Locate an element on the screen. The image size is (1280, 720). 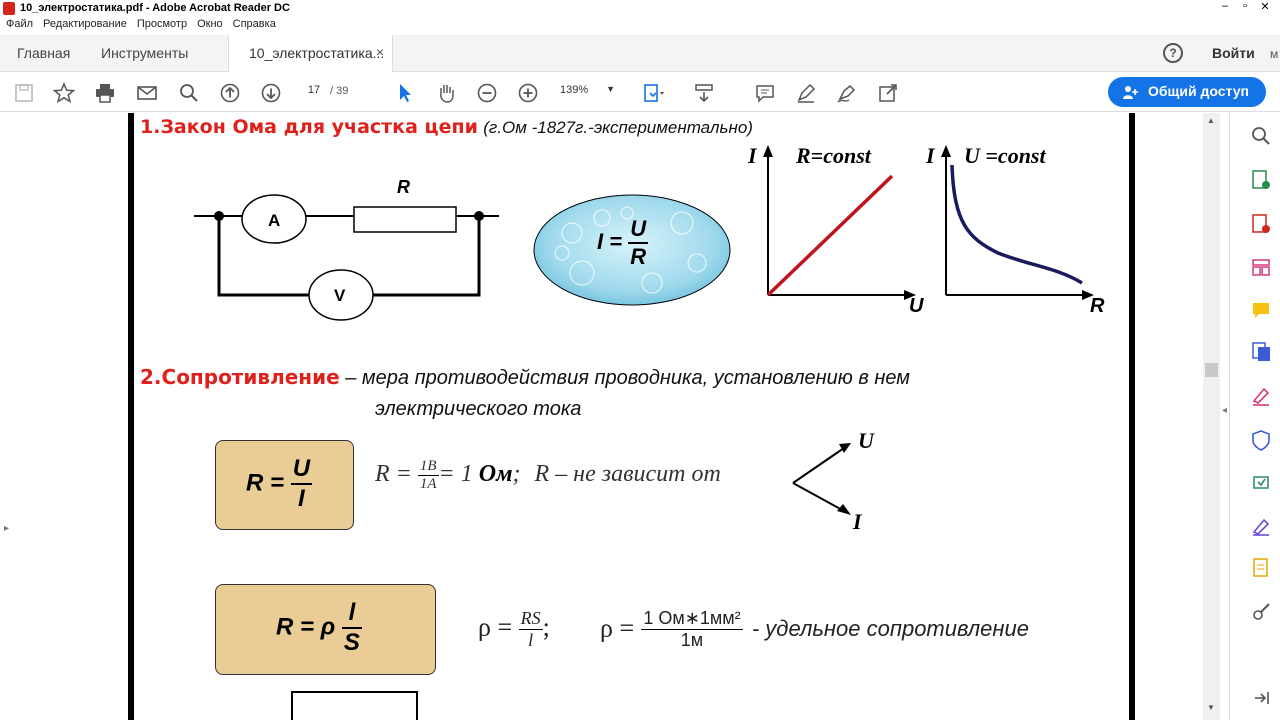
certificates-icon is located at coordinates (1261, 526).